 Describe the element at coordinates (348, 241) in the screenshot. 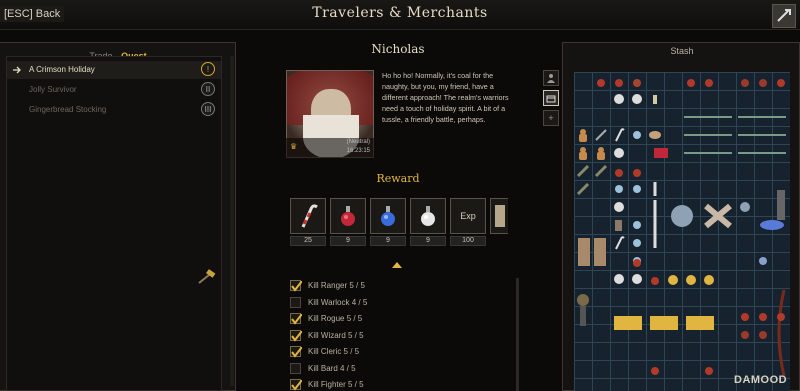

I see `reward-count: 9` at that location.